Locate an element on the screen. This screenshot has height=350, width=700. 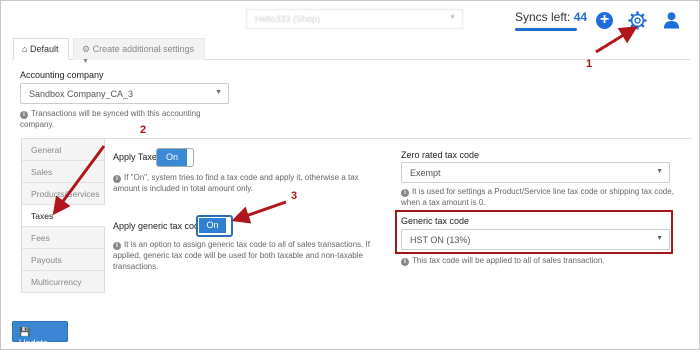
annotation-label-2: 2 is located at coordinates (143, 130).